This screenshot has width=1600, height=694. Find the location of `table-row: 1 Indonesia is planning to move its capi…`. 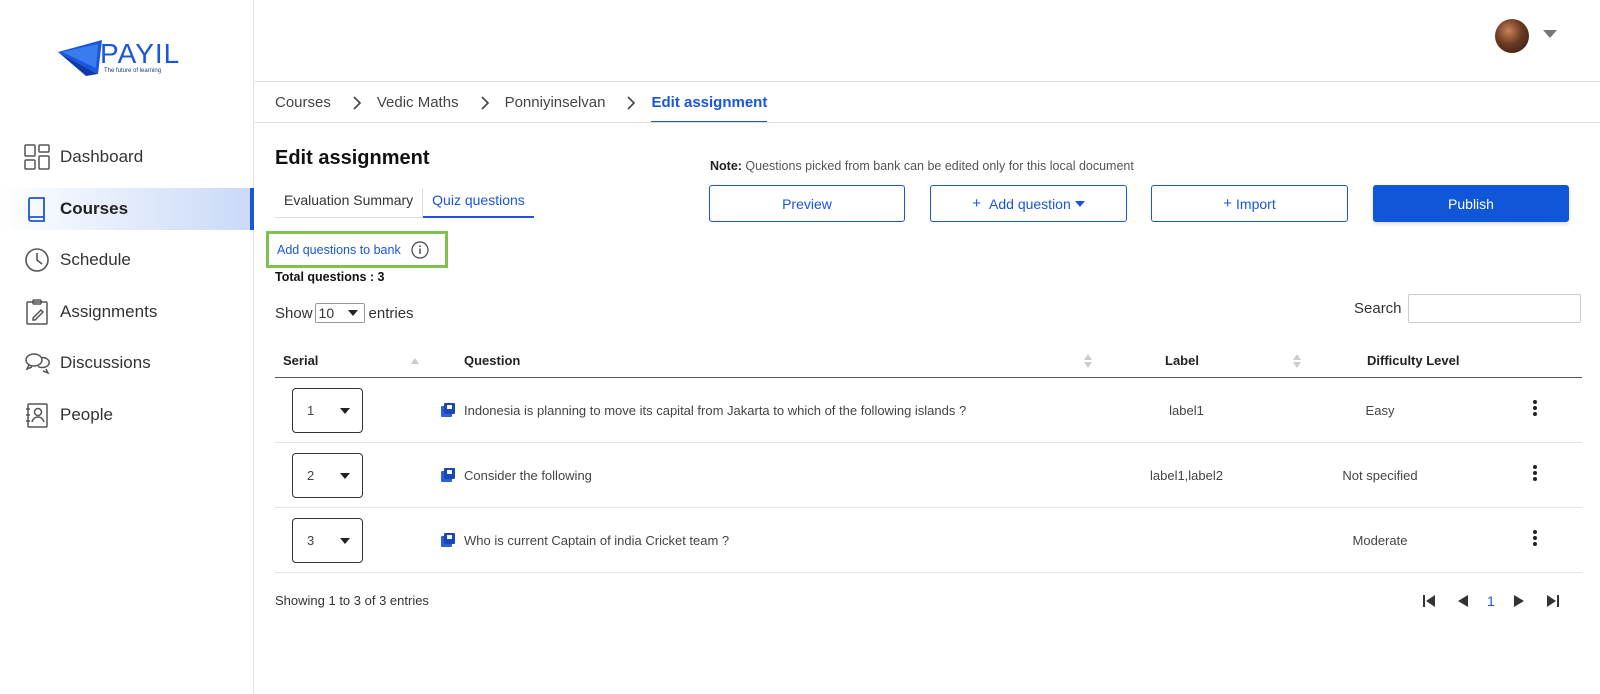

table-row: 1 Indonesia is planning to move its capi… is located at coordinates (928, 410).